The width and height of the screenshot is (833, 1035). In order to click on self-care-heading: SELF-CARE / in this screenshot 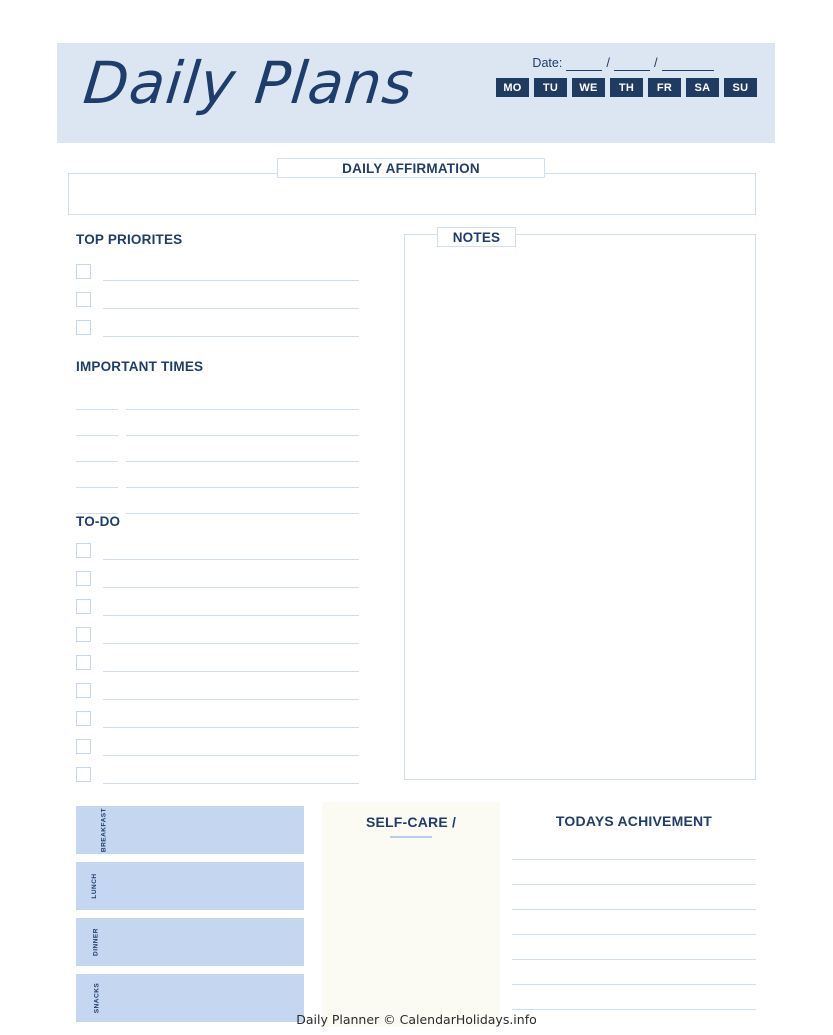, I will do `click(411, 822)`.